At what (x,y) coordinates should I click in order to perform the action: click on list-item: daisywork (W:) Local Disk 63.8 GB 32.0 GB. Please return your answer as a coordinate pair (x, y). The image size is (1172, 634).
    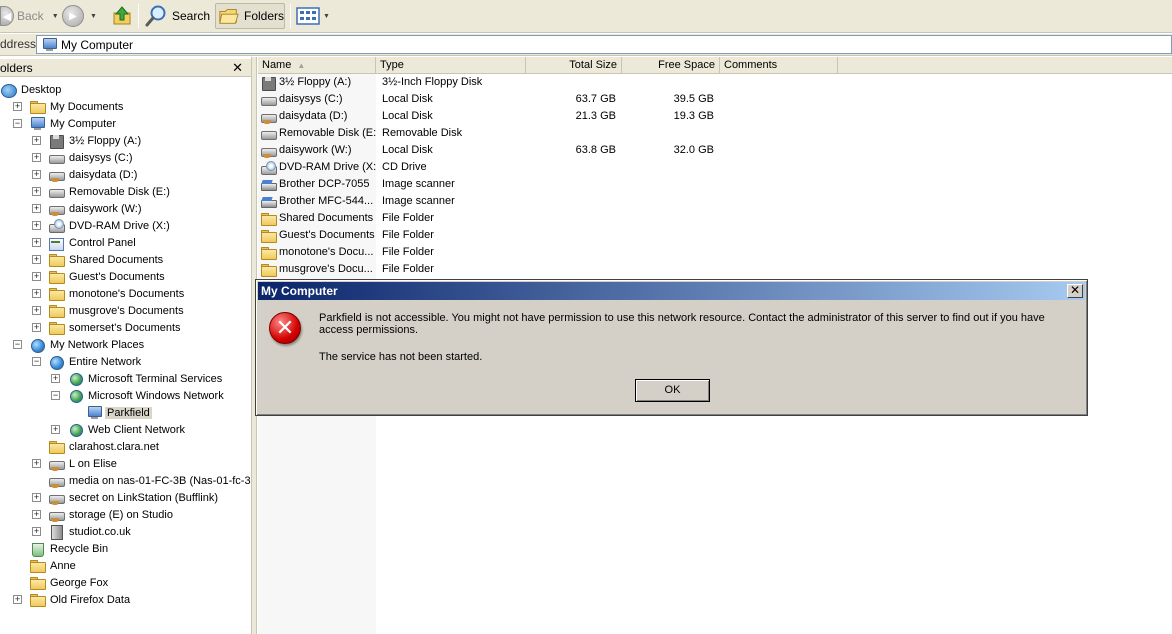
    Looking at the image, I should click on (488, 150).